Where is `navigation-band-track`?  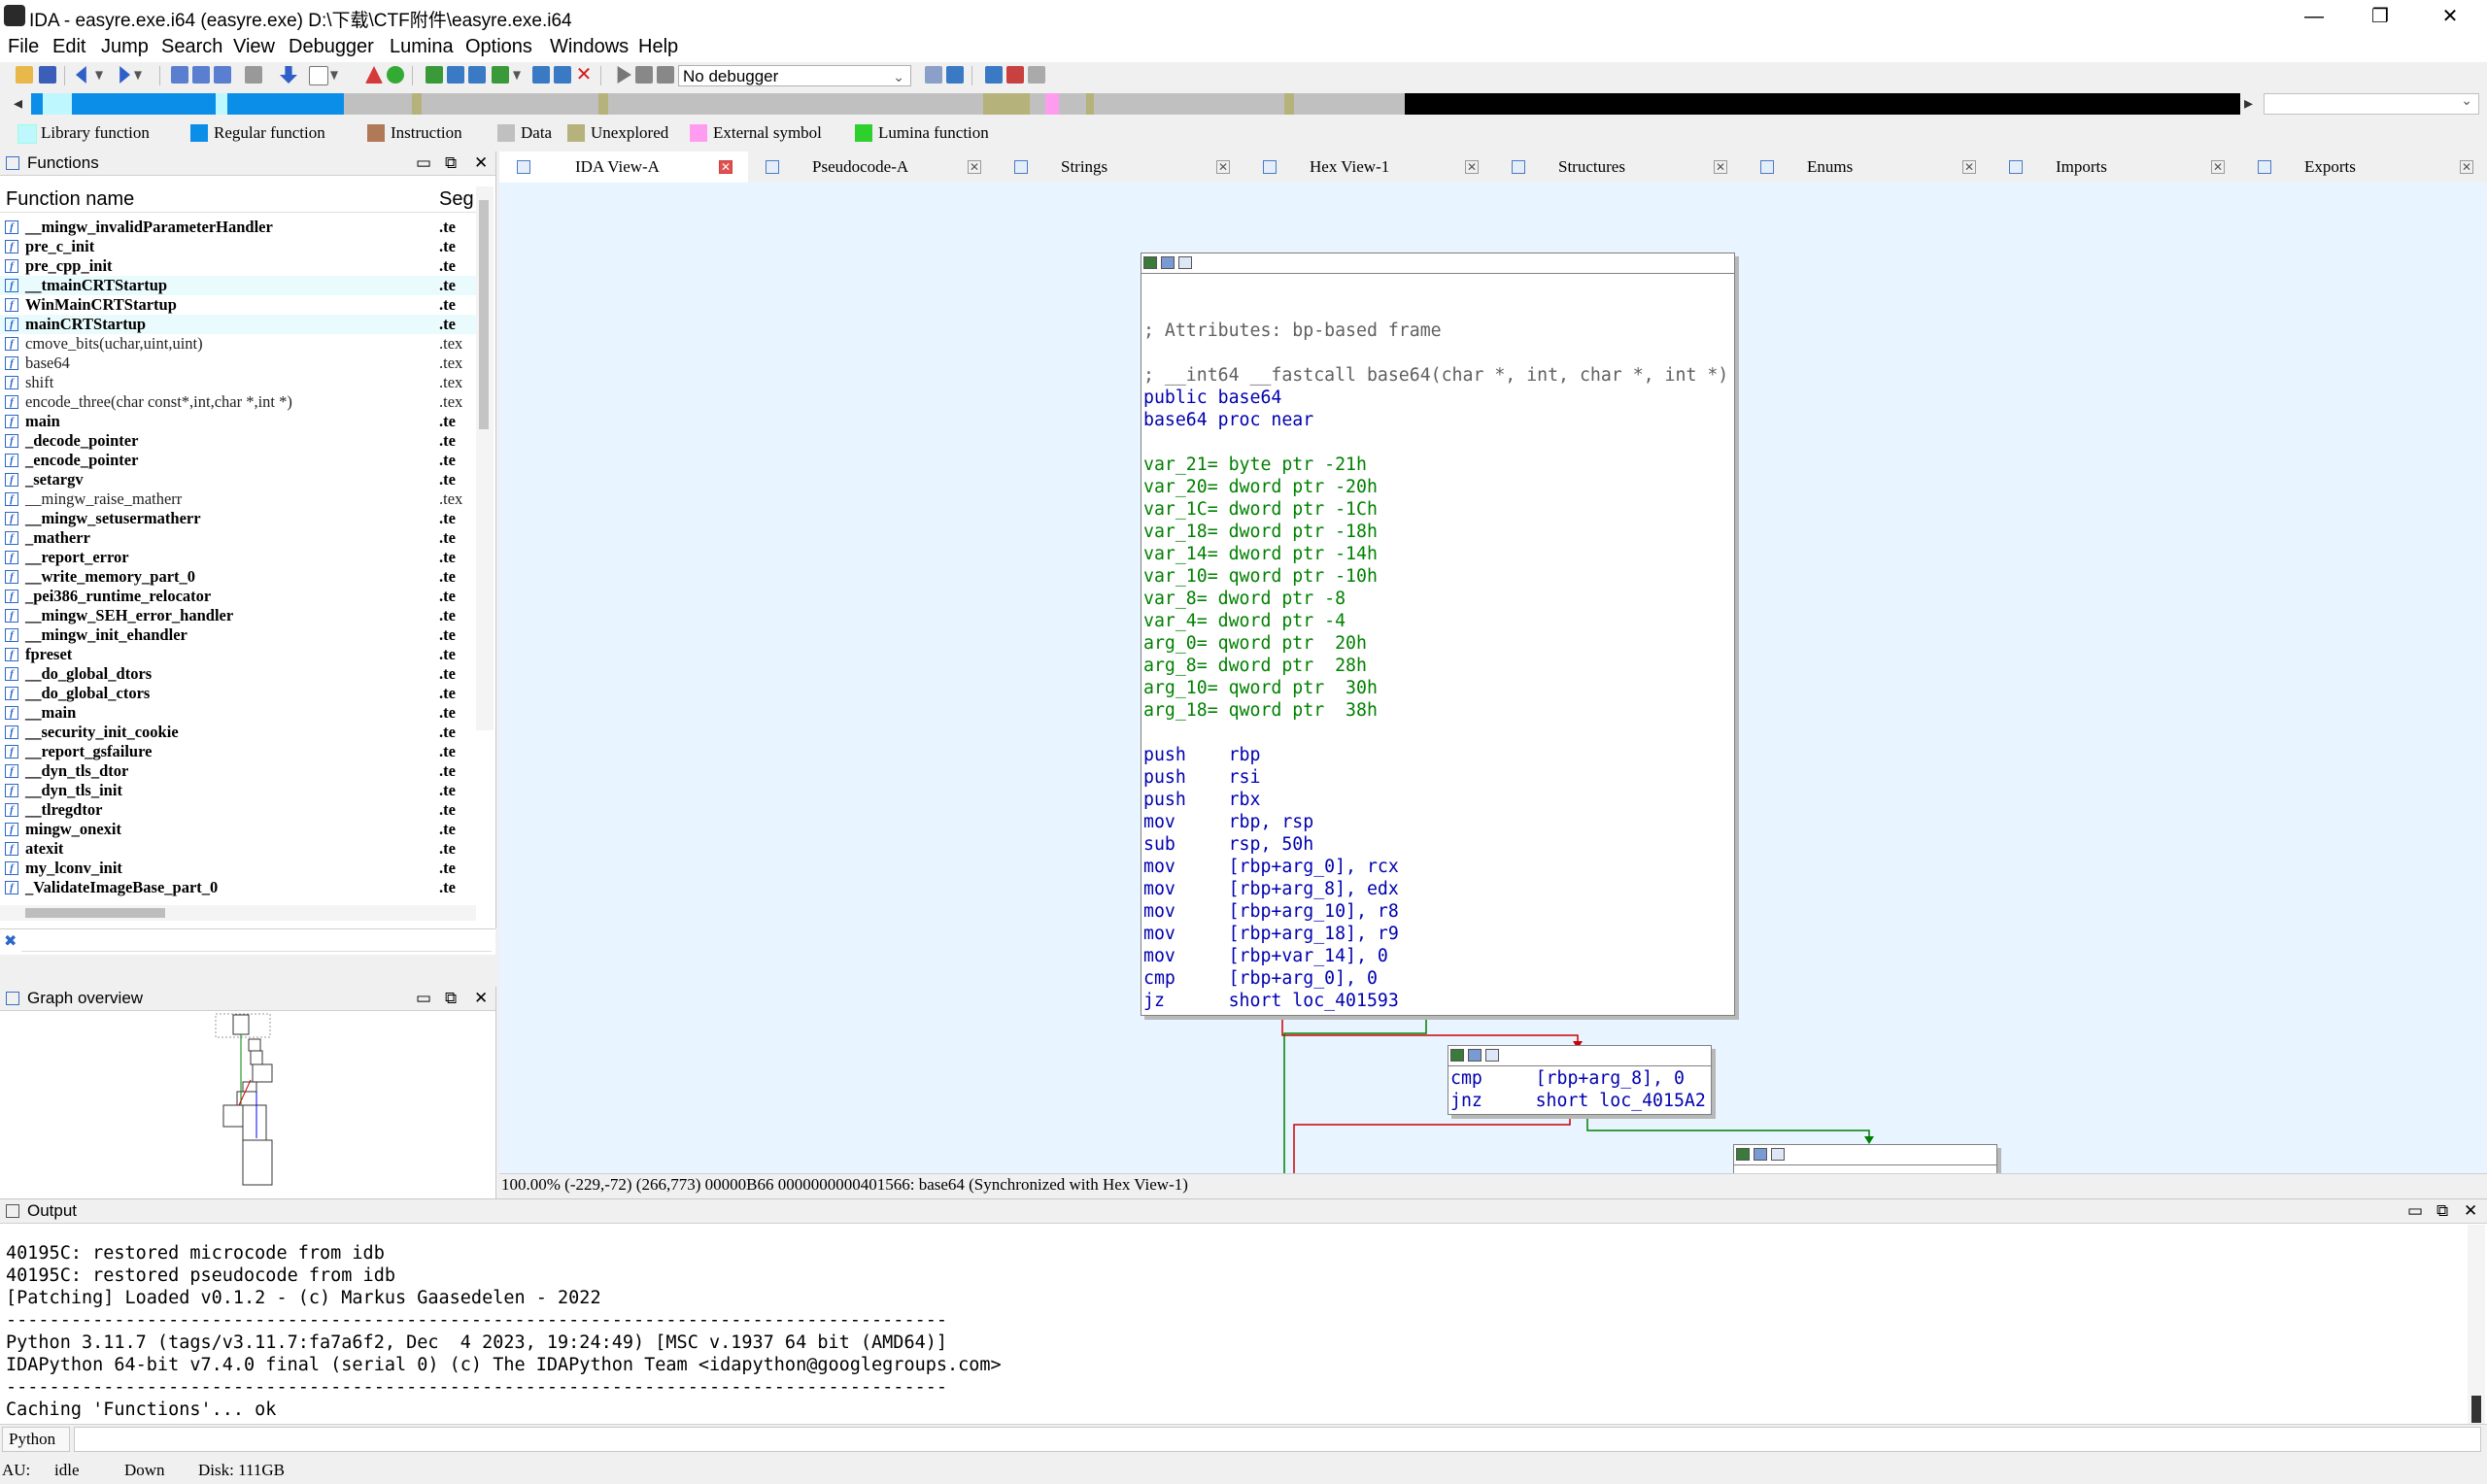
navigation-band-track is located at coordinates (1135, 104).